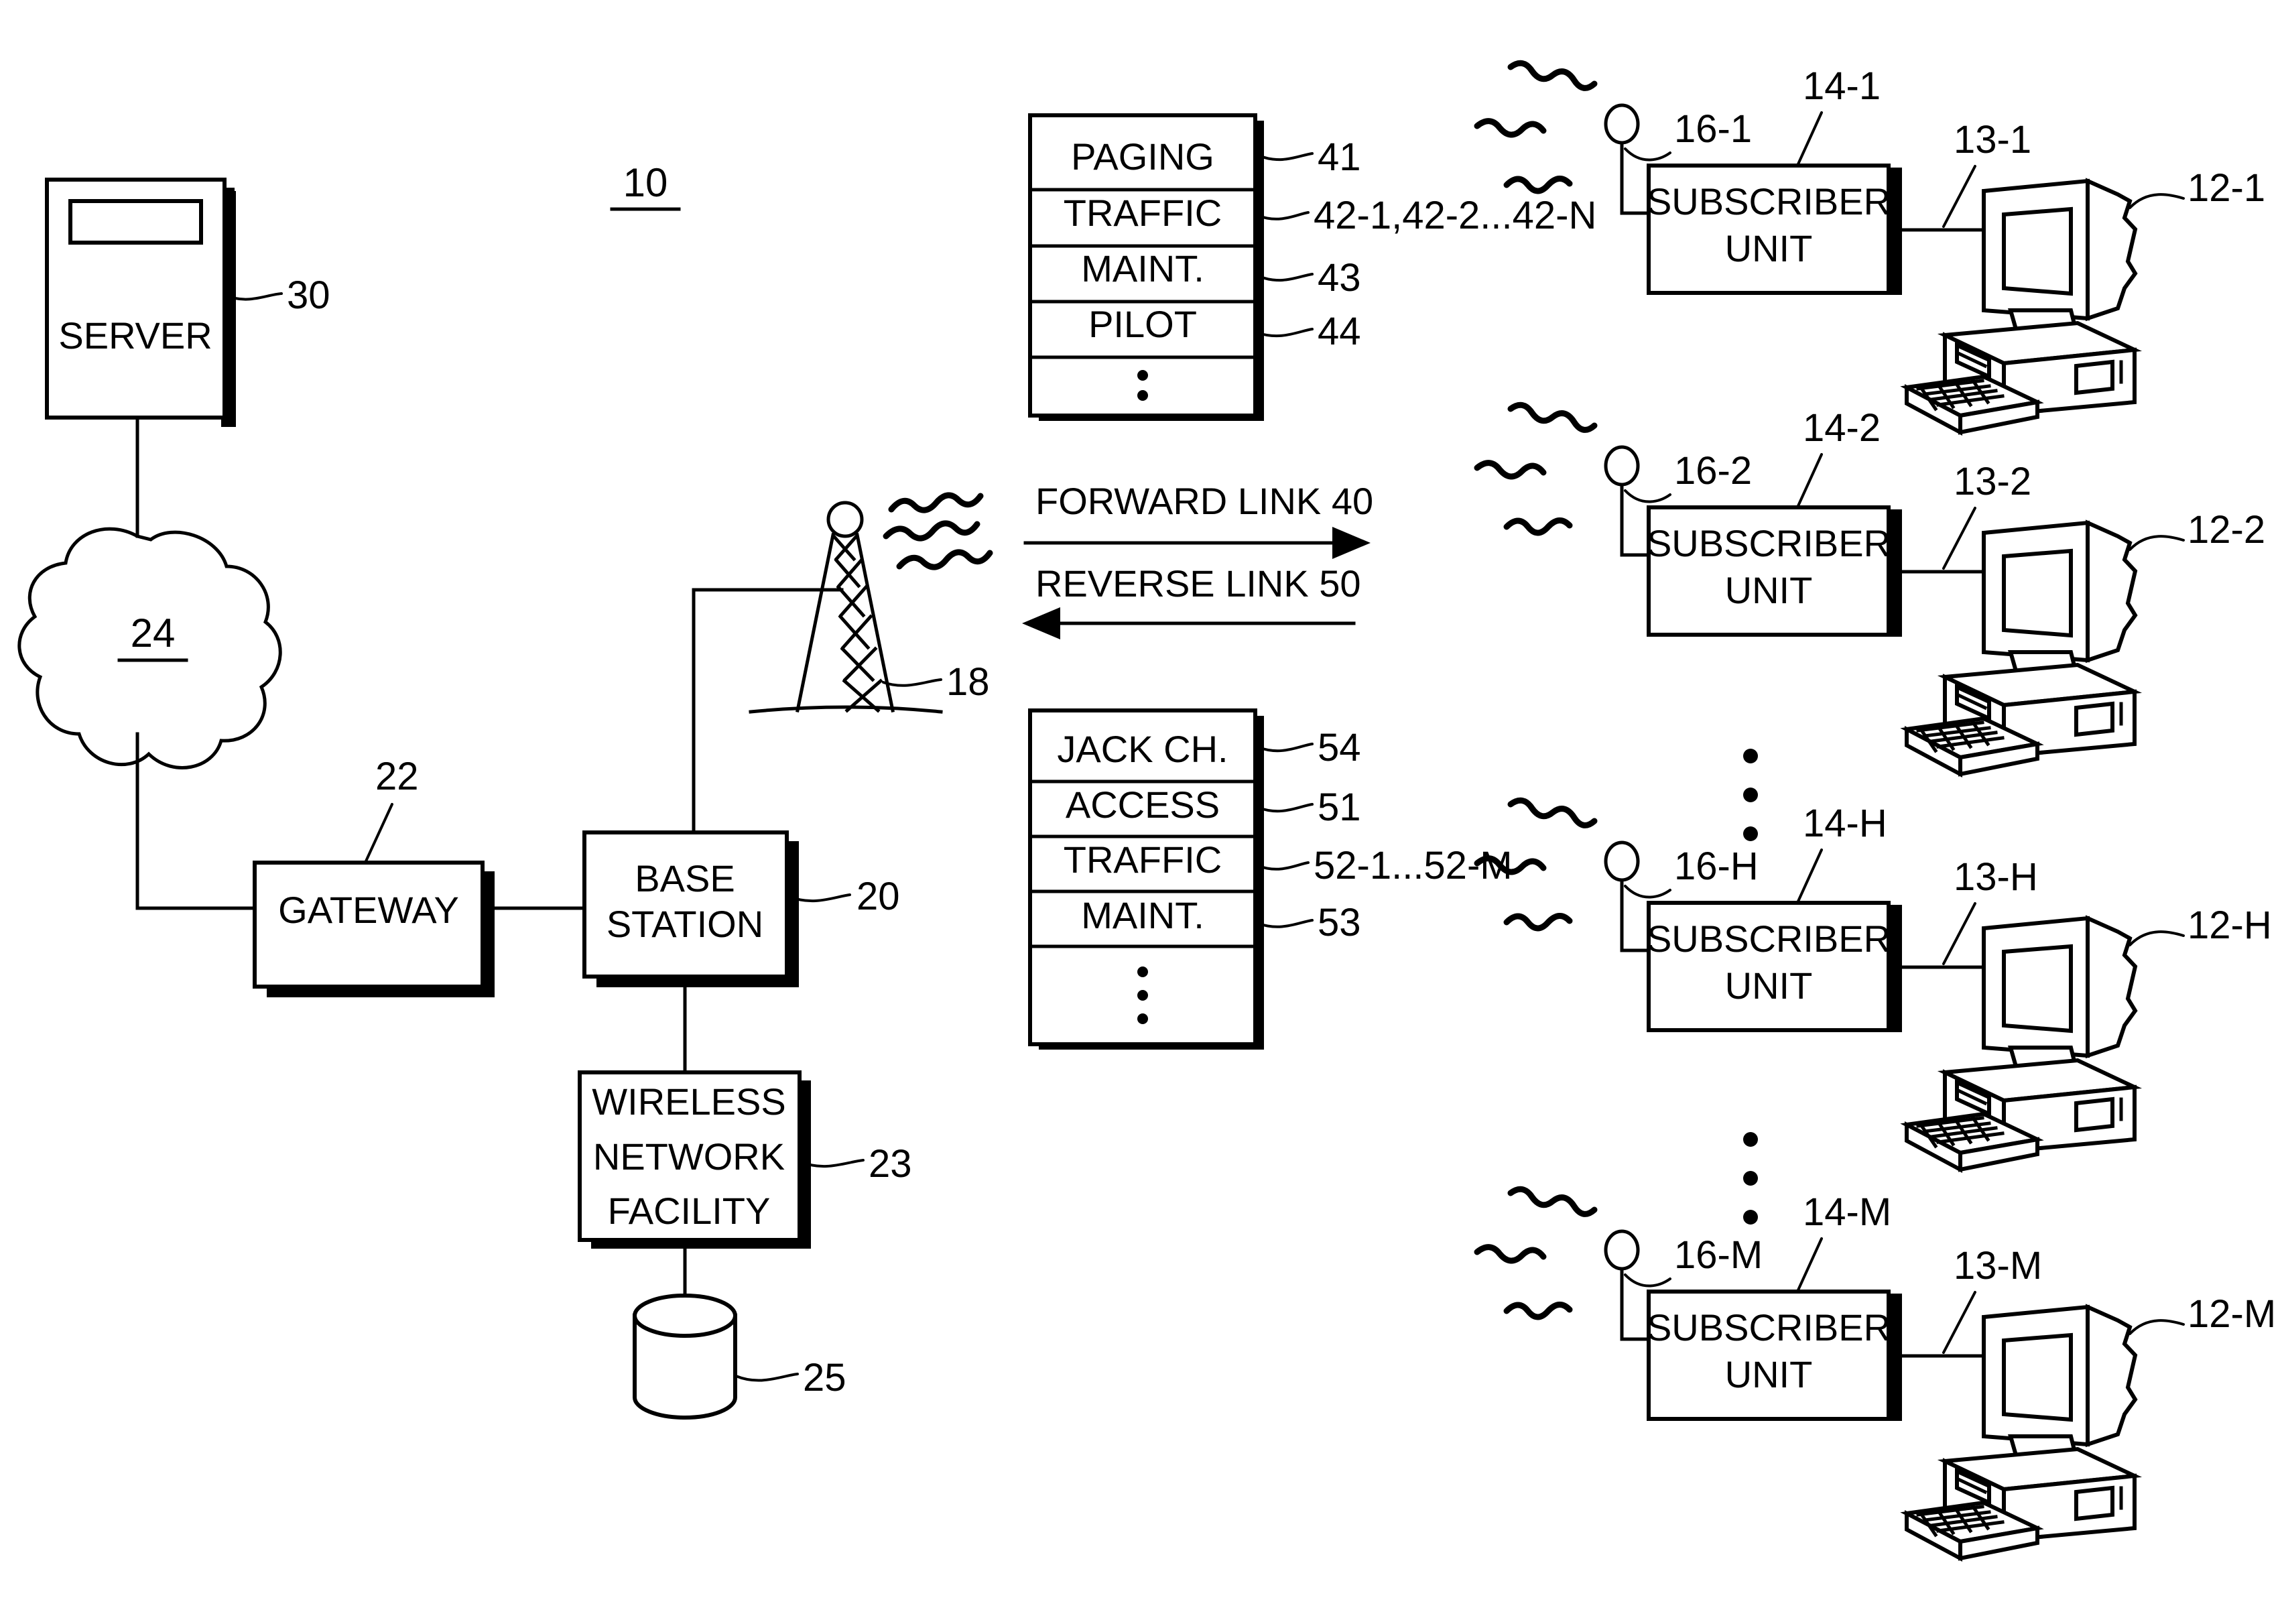 Image resolution: width=2284 pixels, height=1624 pixels. What do you see at coordinates (1635, 178) in the screenshot?
I see `subscriber-1-antenna-mast` at bounding box center [1635, 178].